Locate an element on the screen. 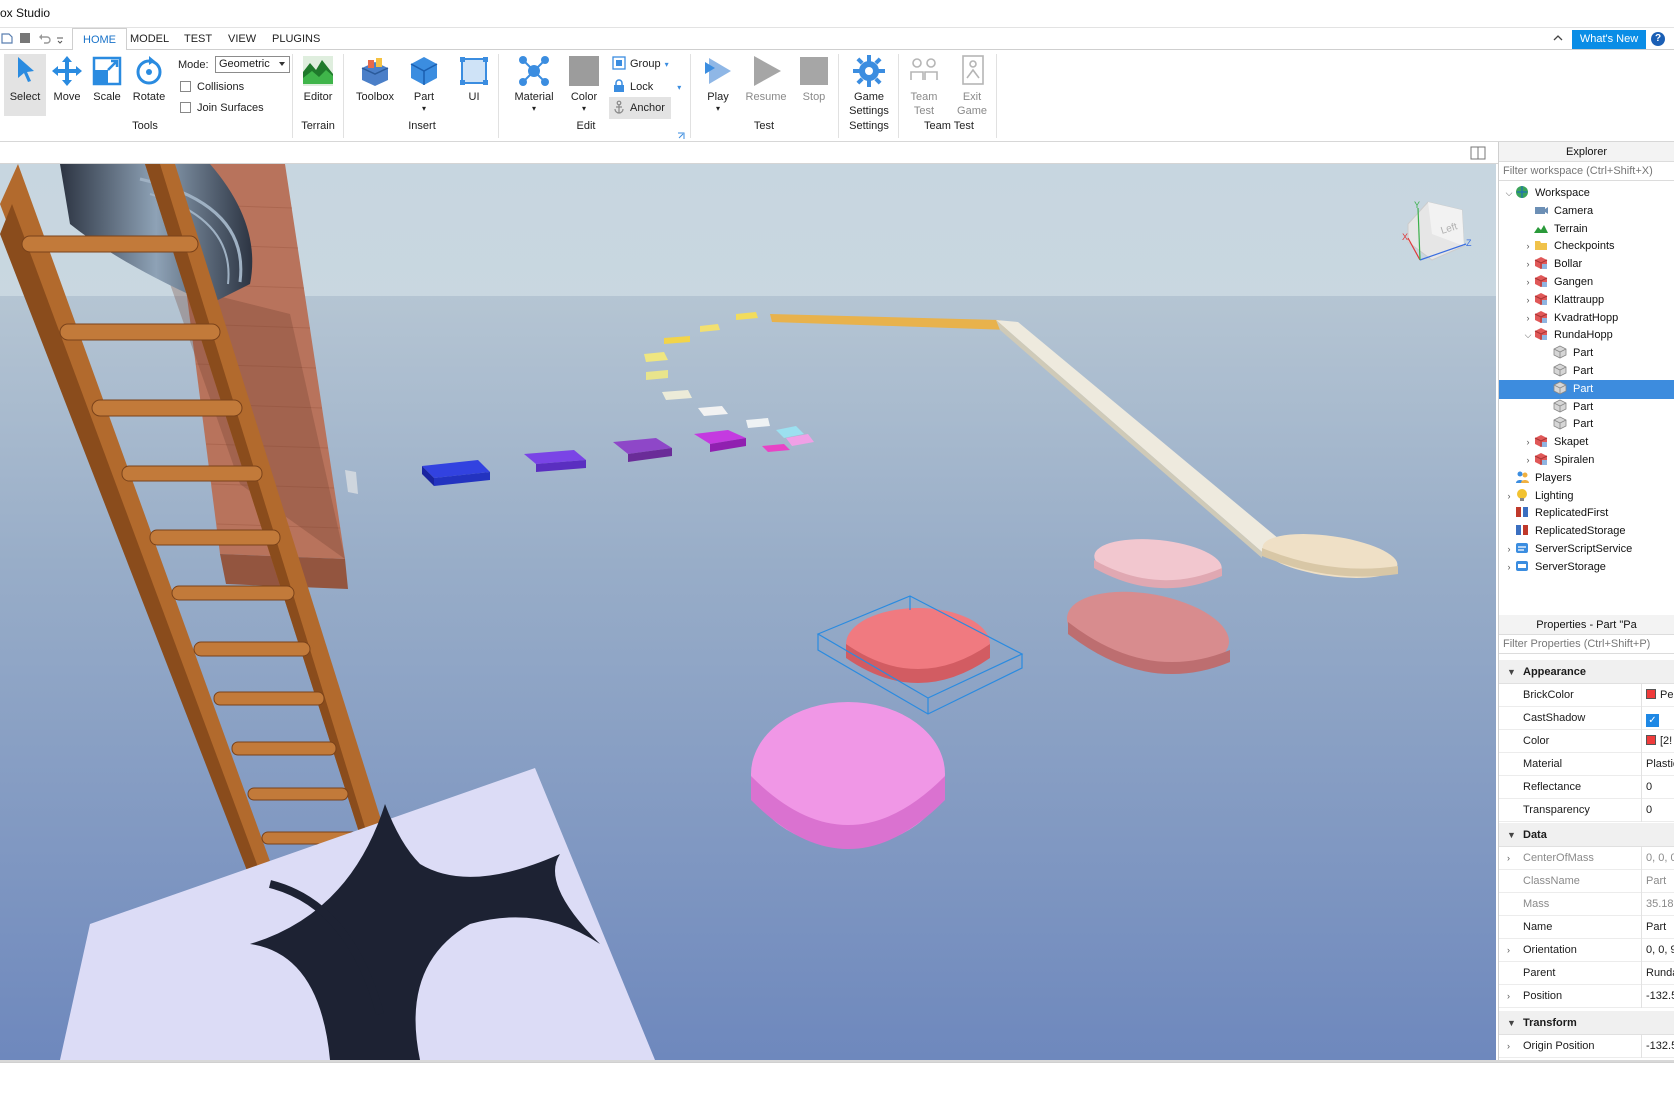 The image size is (1674, 1116). whats-new-button: What's New is located at coordinates (1609, 39).